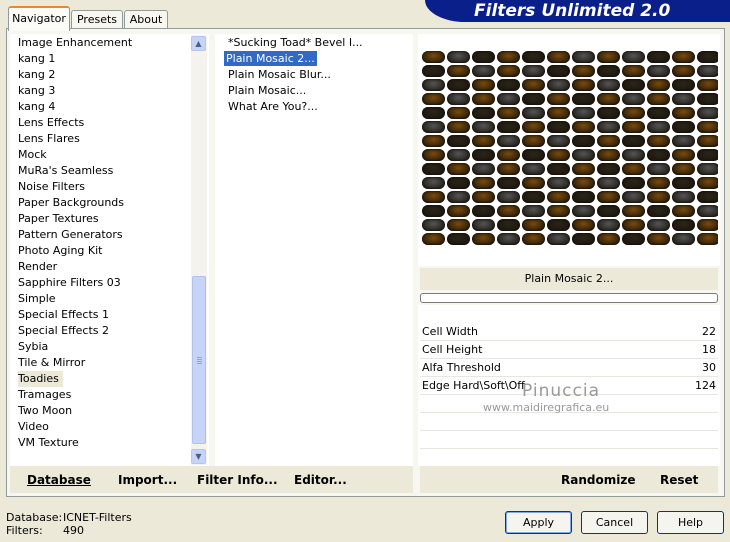 The image size is (730, 542). Describe the element at coordinates (48, 443) in the screenshot. I see `category-item: VM Texture` at that location.